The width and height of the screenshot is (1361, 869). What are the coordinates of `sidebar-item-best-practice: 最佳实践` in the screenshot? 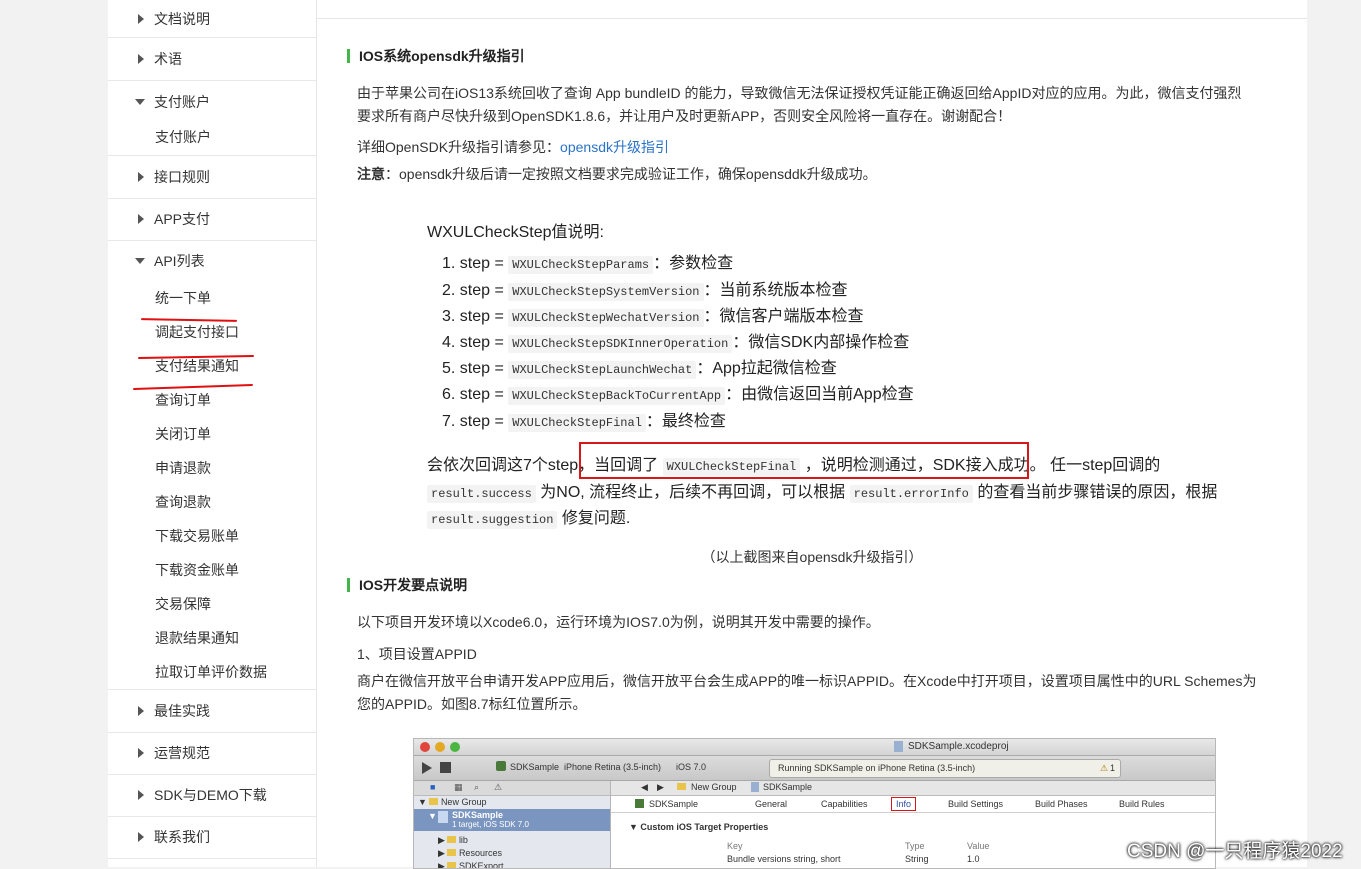 It's located at (212, 711).